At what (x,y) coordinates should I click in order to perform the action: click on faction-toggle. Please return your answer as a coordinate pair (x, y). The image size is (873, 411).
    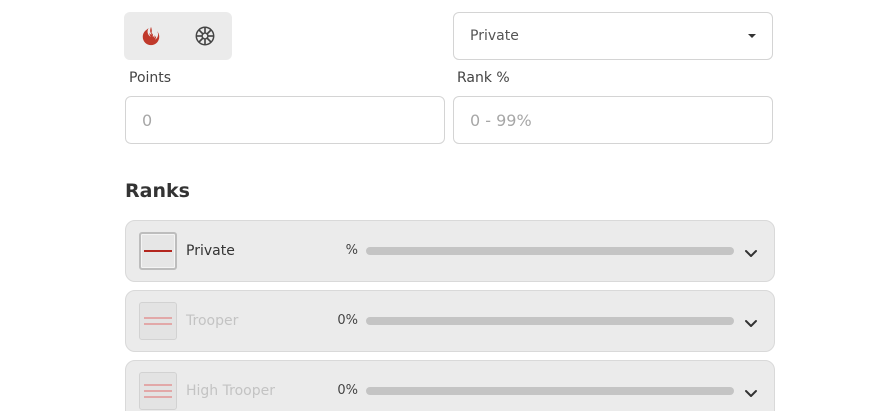
    Looking at the image, I should click on (178, 36).